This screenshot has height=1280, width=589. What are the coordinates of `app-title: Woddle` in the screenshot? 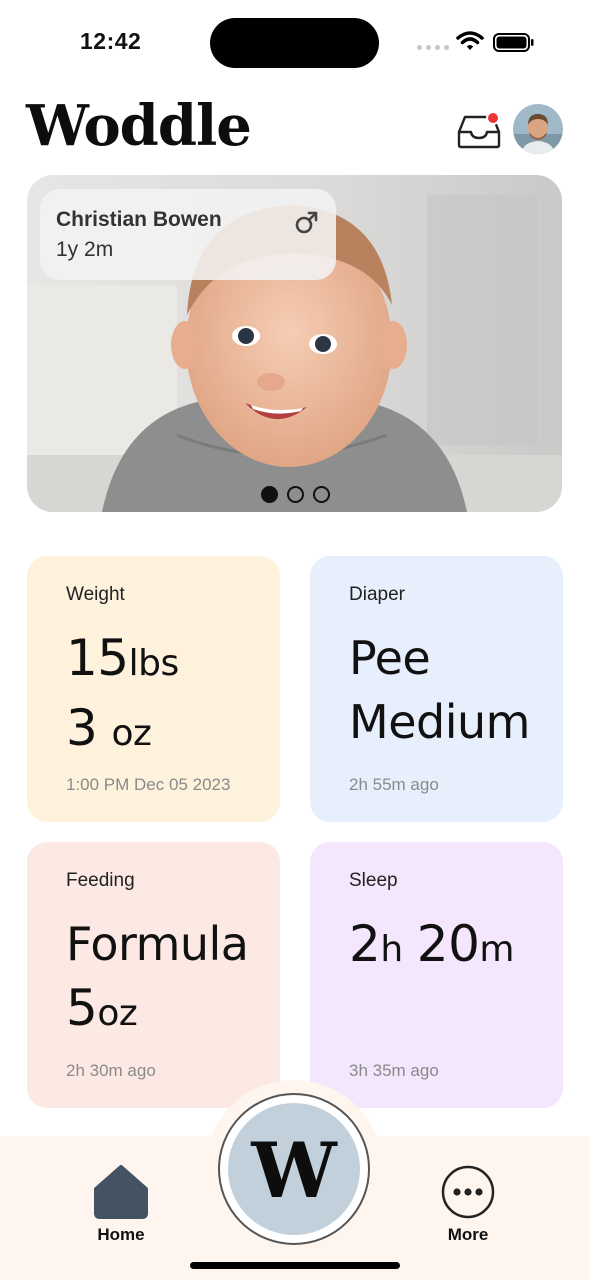 It's located at (139, 126).